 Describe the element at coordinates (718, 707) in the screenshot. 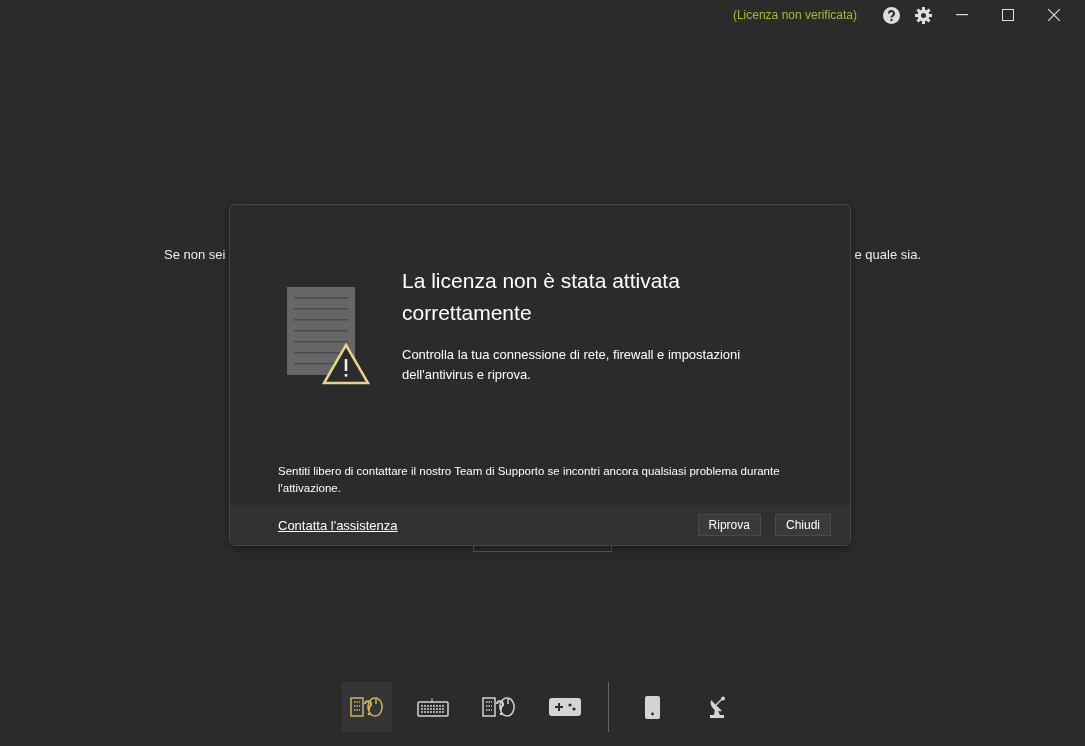

I see `satellite-dish-icon` at that location.